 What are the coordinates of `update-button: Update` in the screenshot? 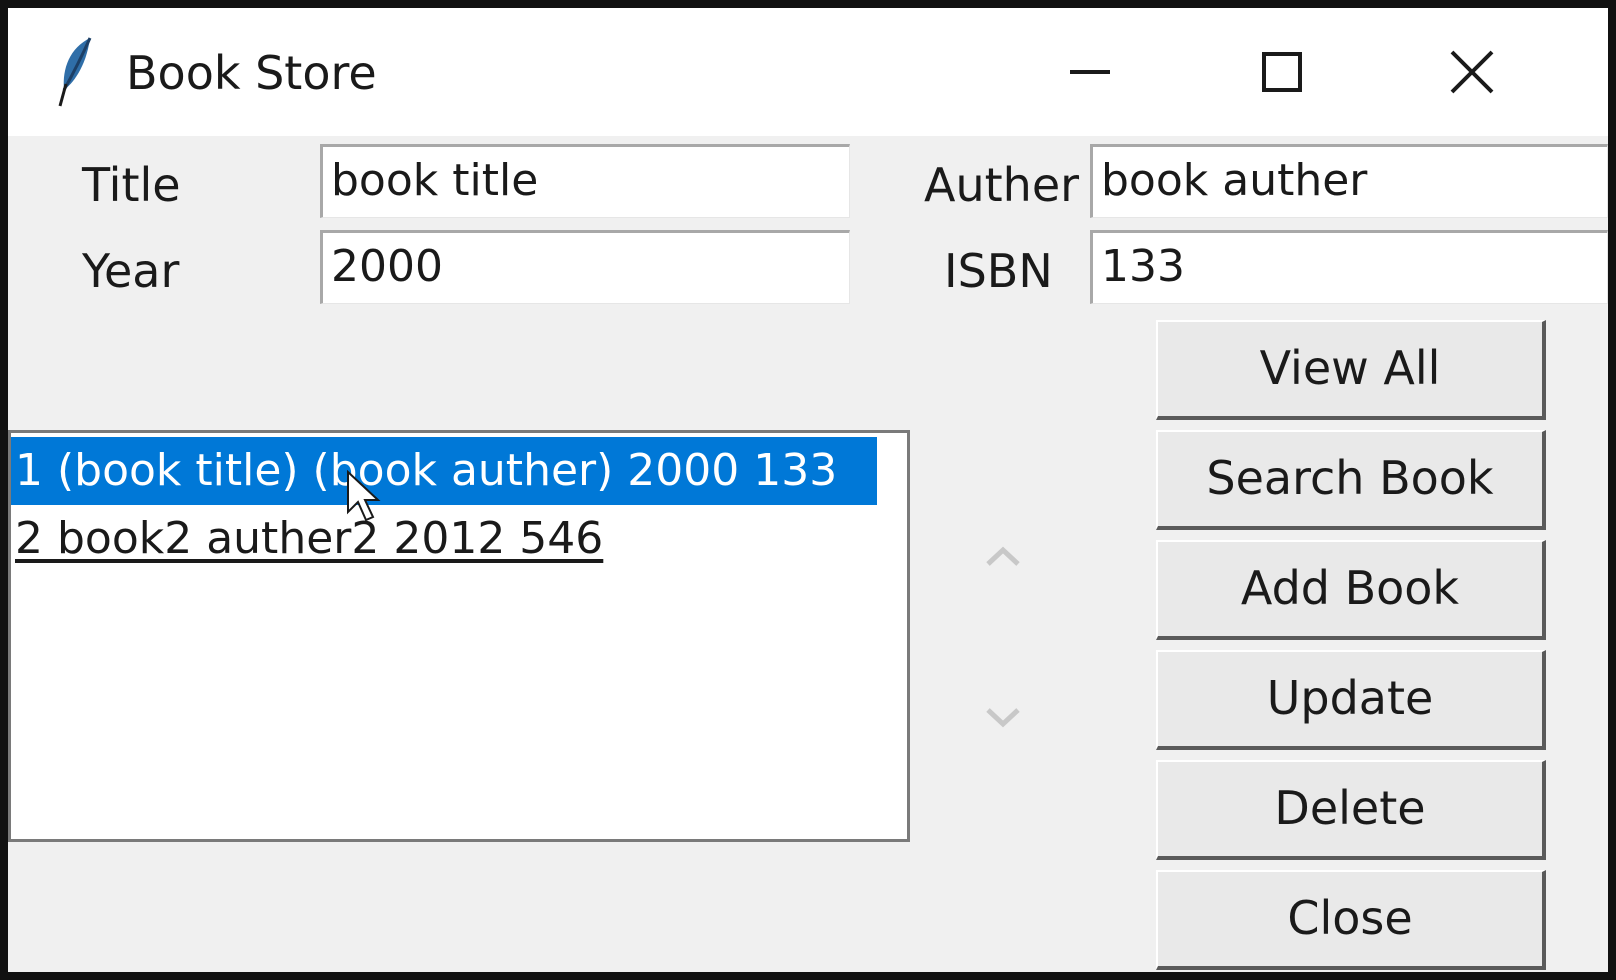 It's located at (1351, 700).